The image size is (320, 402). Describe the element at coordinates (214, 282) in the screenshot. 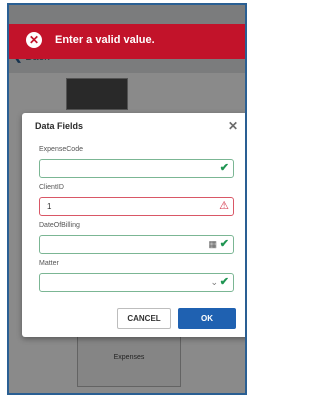

I see `chevron-down-icon: ⌄` at that location.